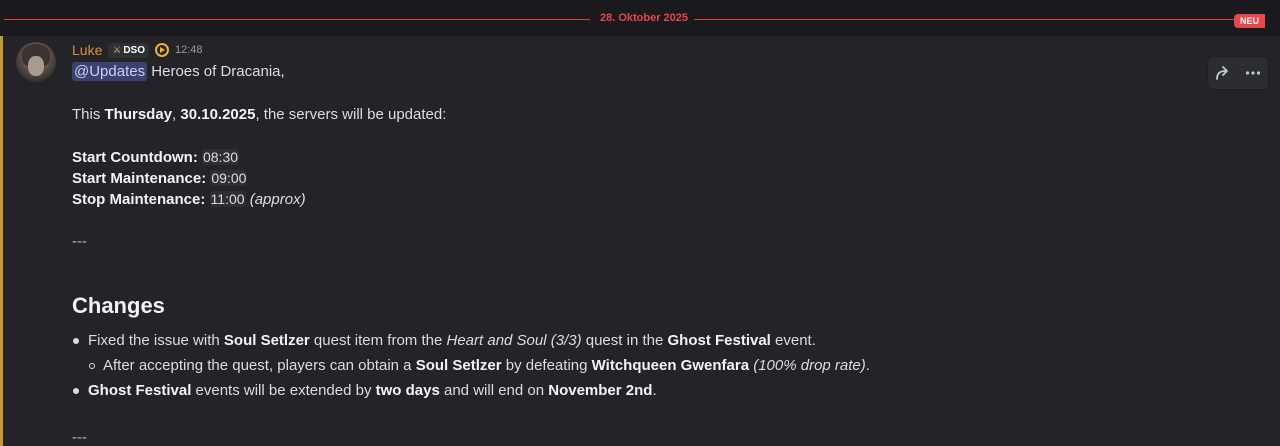 The height and width of the screenshot is (446, 1280). What do you see at coordinates (297, 19) in the screenshot?
I see `divider-line-left` at bounding box center [297, 19].